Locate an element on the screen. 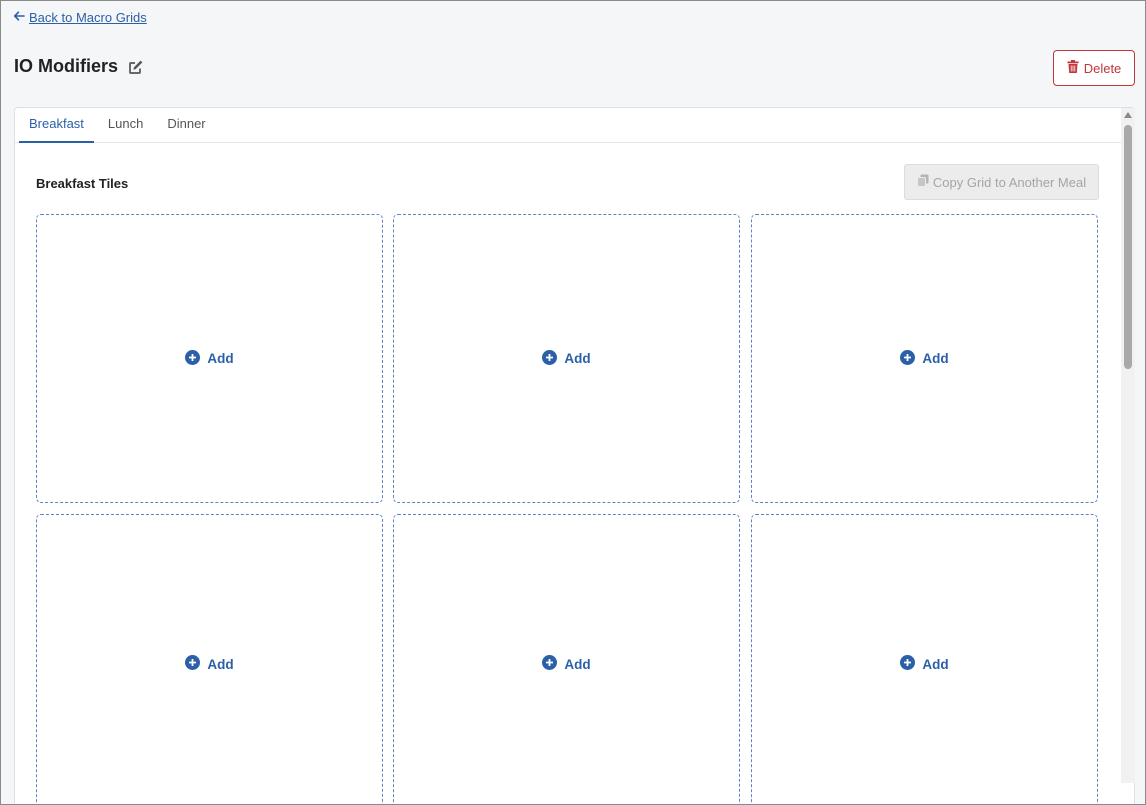  back-to-macro-grids-link: Back to Macro Grids is located at coordinates (80, 17).